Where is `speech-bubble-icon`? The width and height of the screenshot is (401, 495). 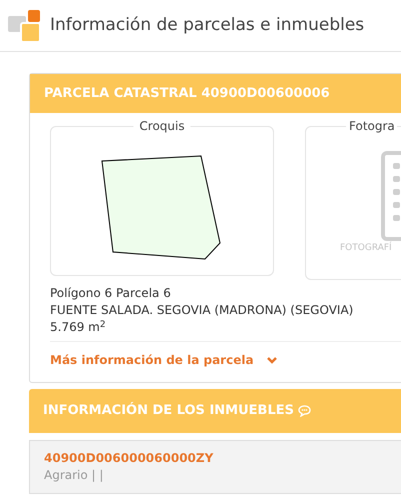 speech-bubble-icon is located at coordinates (304, 411).